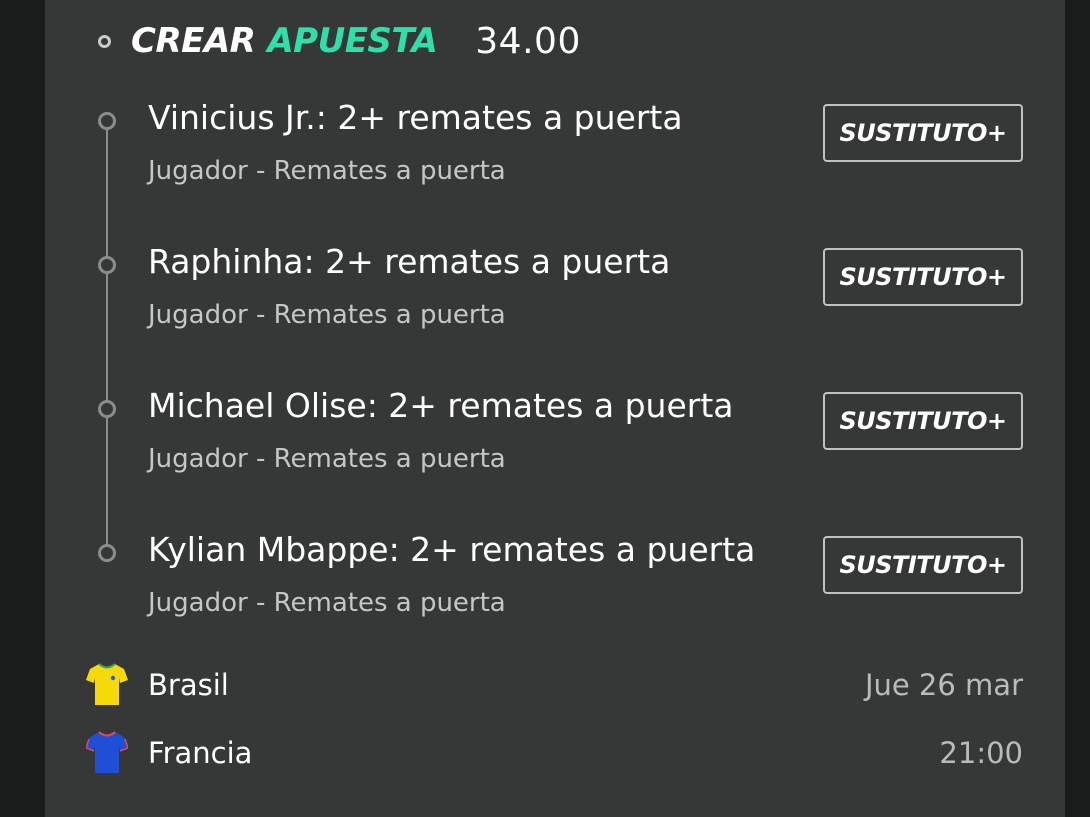  What do you see at coordinates (441, 405) in the screenshot?
I see `leg-title: Michael Olise: 2+ remates a puerta` at bounding box center [441, 405].